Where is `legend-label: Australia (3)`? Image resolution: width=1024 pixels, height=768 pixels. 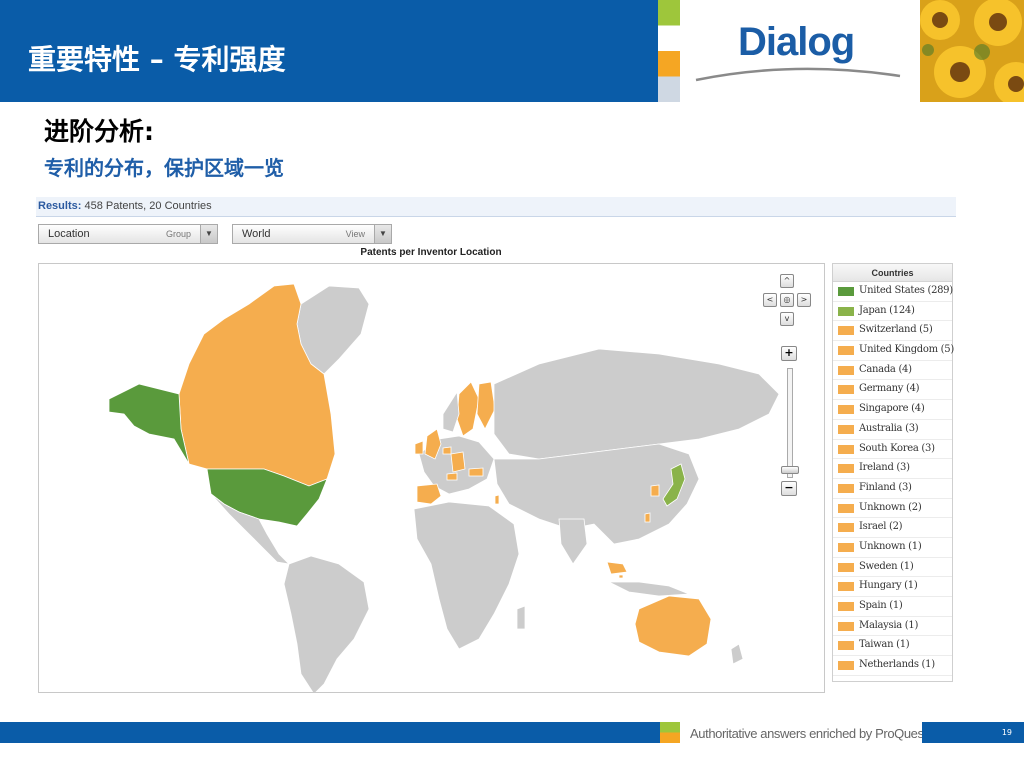
legend-label: Australia (3) is located at coordinates (889, 428).